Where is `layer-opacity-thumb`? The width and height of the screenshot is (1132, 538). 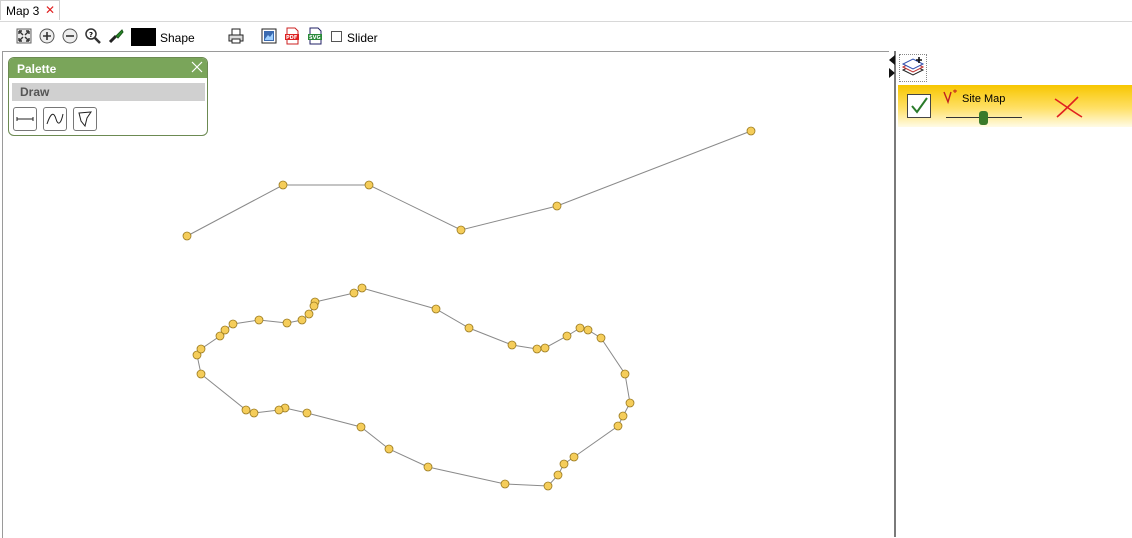
layer-opacity-thumb is located at coordinates (983, 118).